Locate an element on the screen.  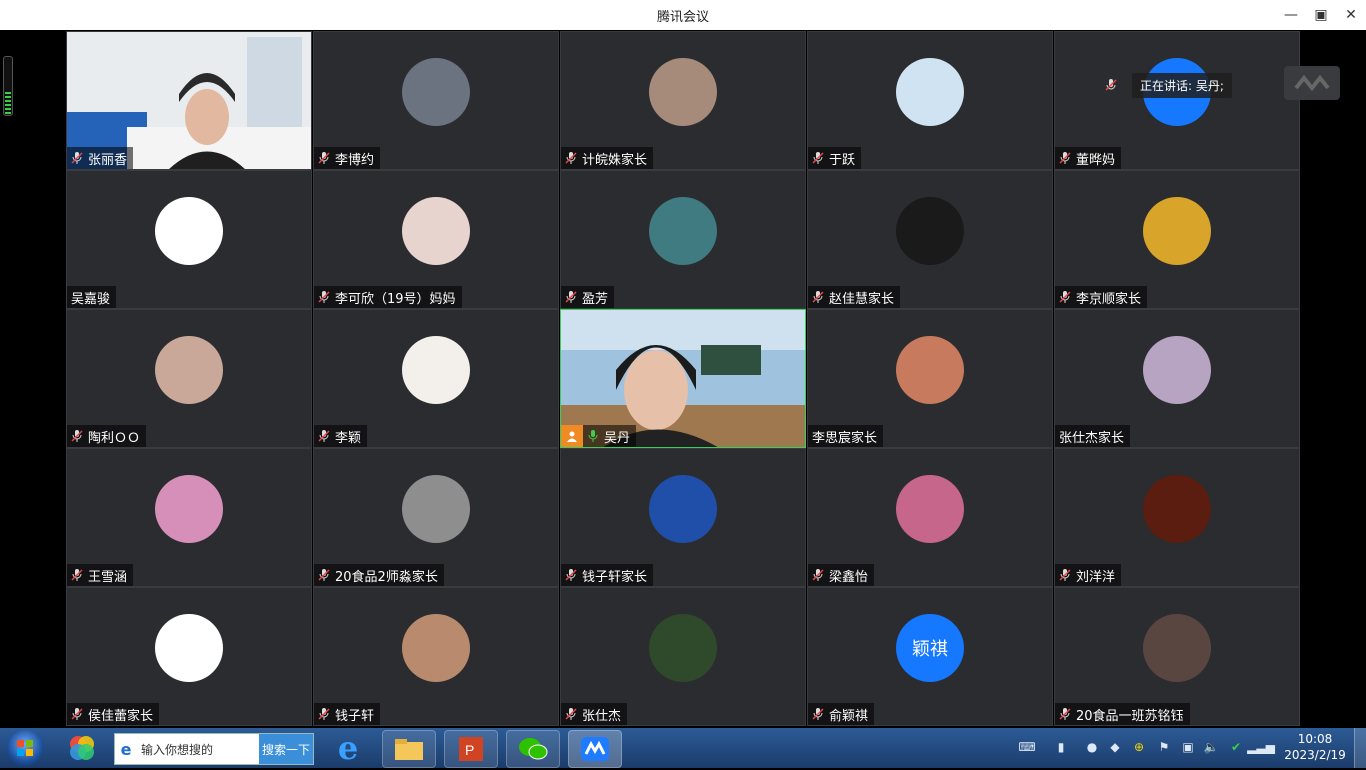
participant-name-bar: 钱子轩家长 is located at coordinates (607, 575).